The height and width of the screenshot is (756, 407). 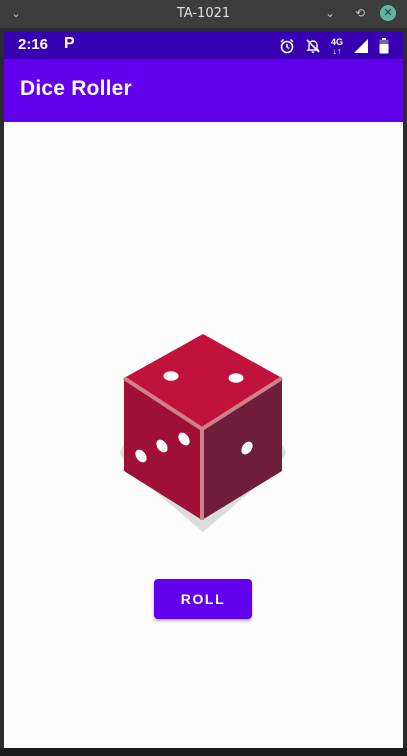 I want to click on status-bar: 2:16 P 4G ↓↑, so click(x=203, y=45).